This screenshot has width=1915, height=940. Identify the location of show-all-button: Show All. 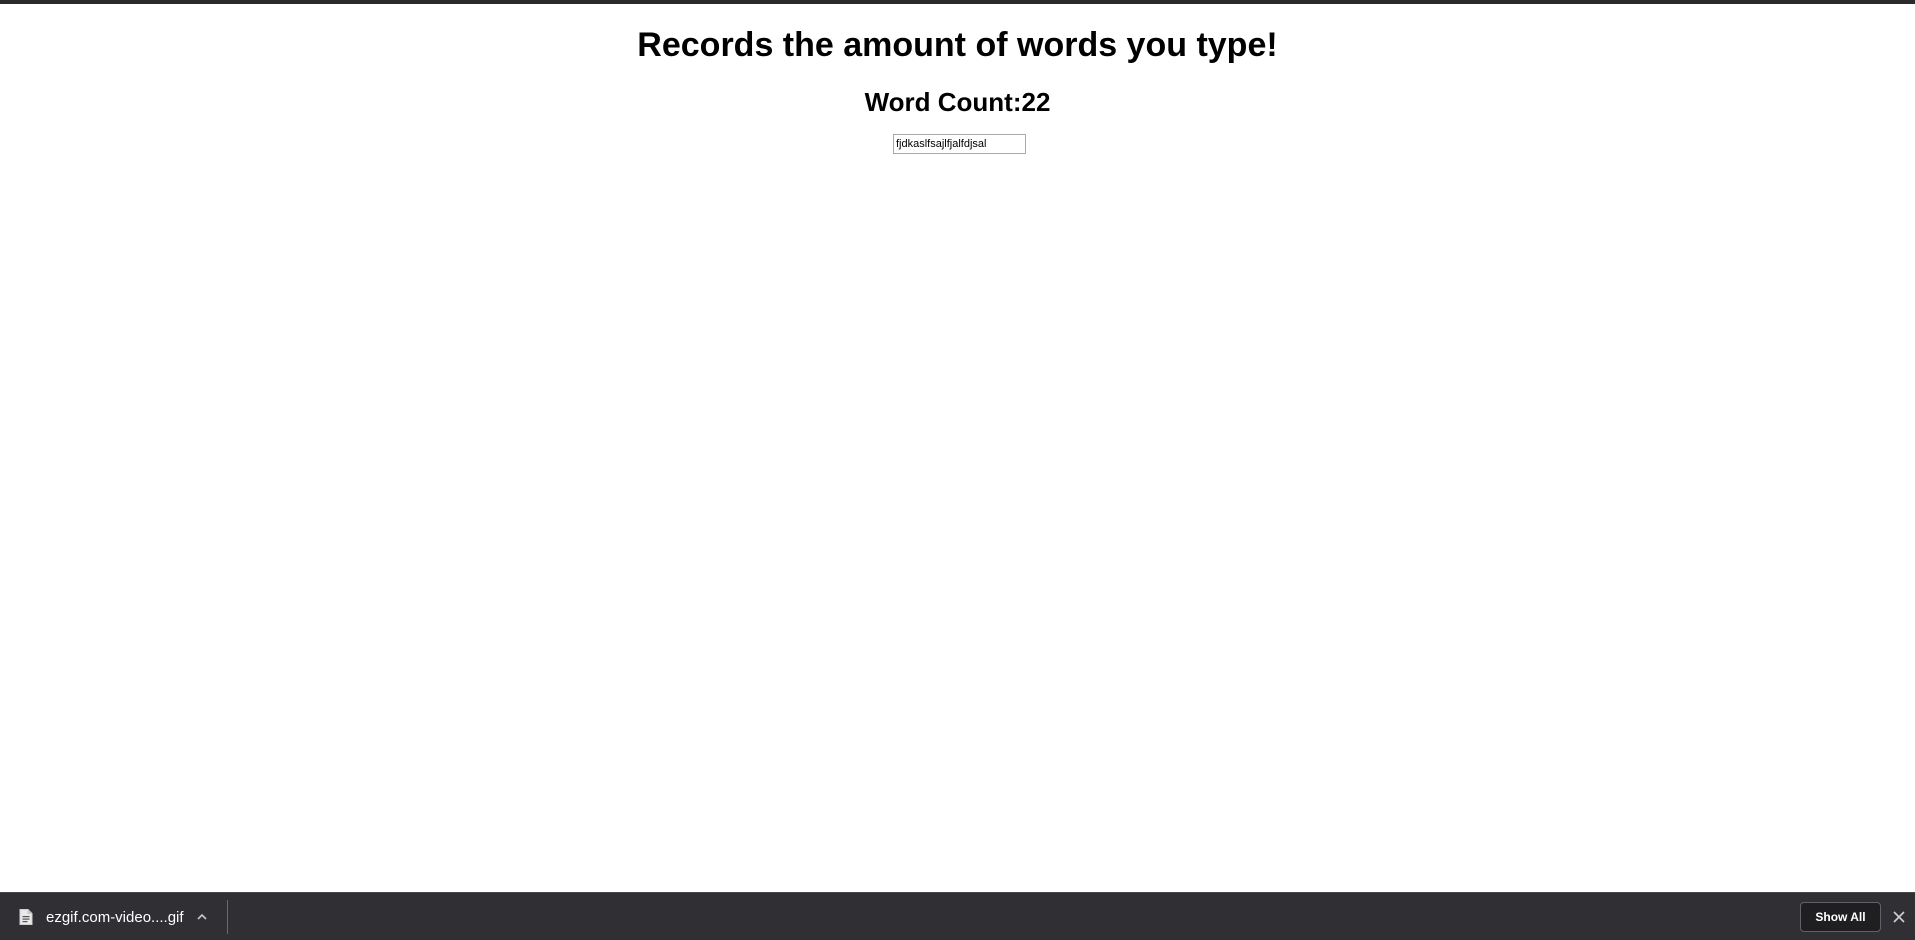
(1840, 917).